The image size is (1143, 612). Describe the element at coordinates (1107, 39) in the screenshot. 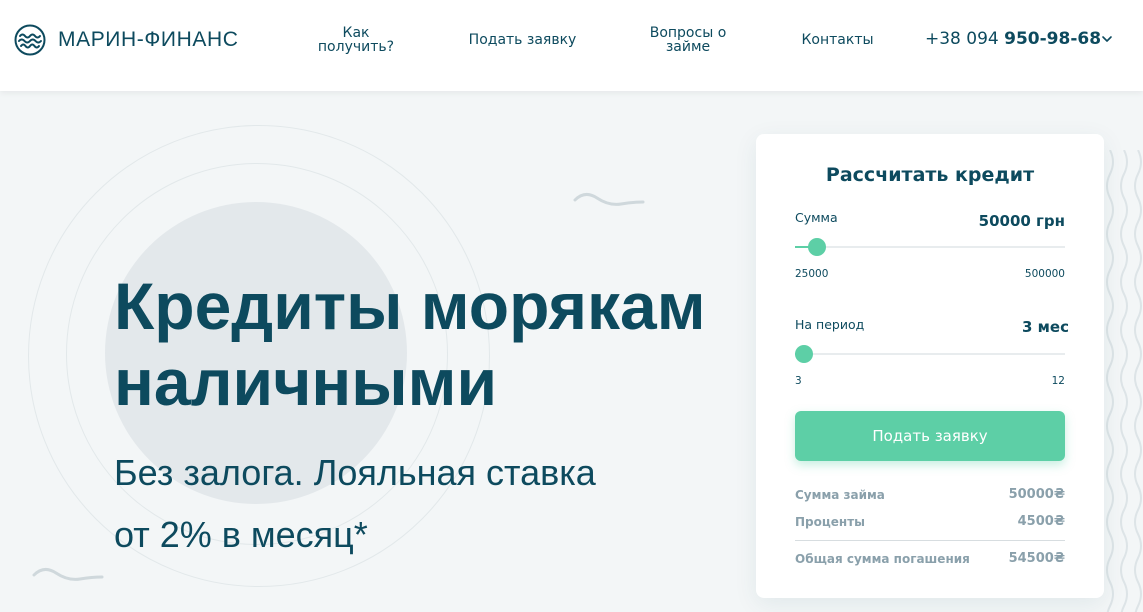

I see `chevron-down-icon` at that location.